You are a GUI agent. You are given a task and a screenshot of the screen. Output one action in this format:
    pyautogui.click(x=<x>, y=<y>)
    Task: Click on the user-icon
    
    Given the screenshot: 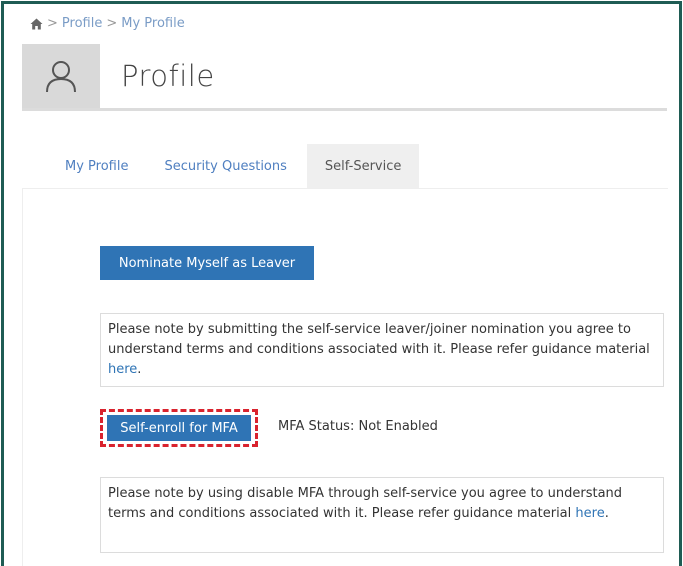 What is the action you would take?
    pyautogui.click(x=61, y=77)
    